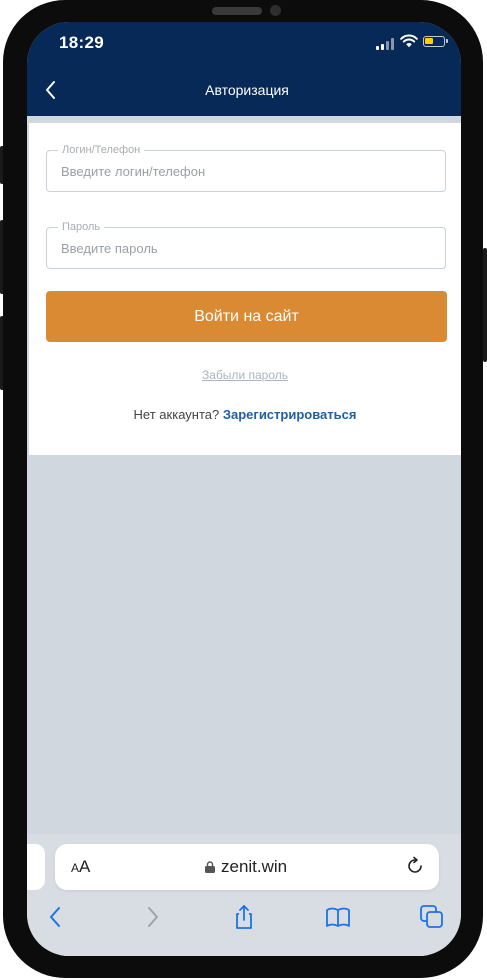  Describe the element at coordinates (246, 171) in the screenshot. I see `login-input` at that location.